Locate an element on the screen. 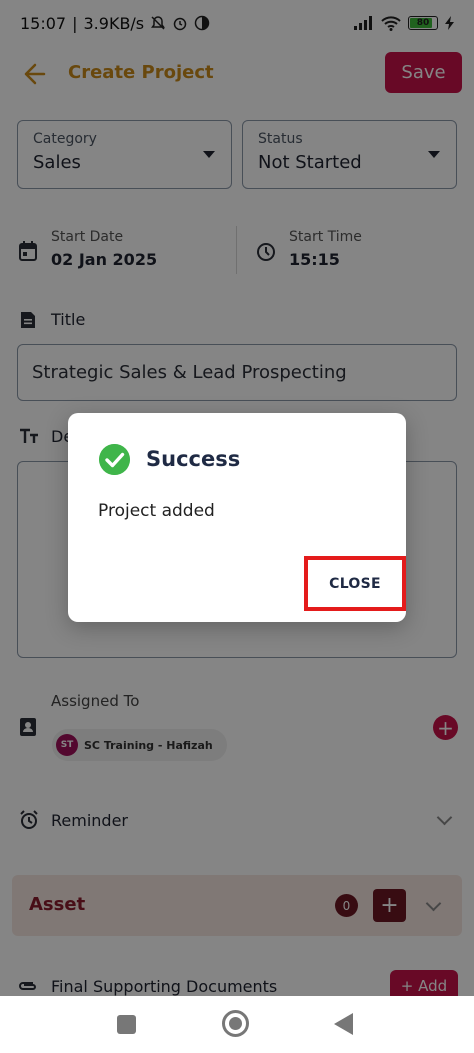 This screenshot has width=474, height=1053. recents-icon is located at coordinates (126, 1024).